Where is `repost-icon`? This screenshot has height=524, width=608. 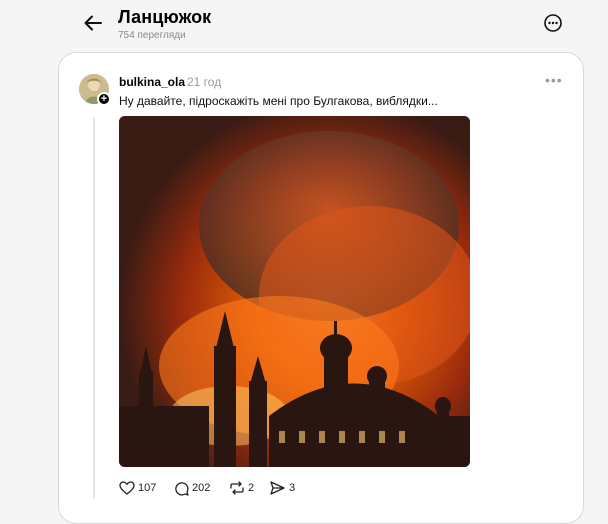 repost-icon is located at coordinates (237, 488).